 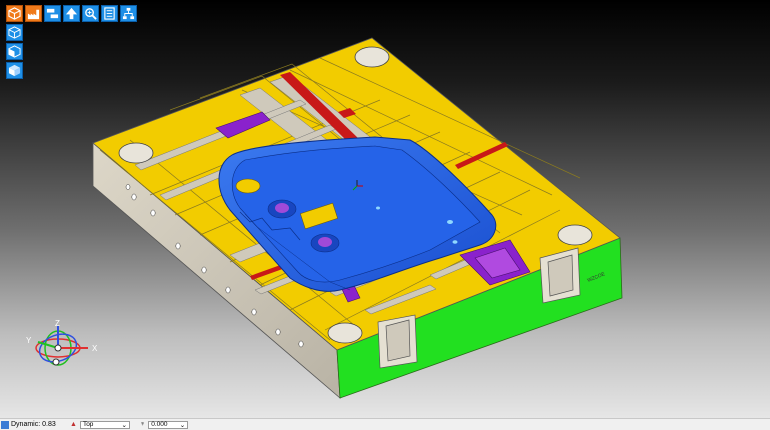 What do you see at coordinates (385, 424) in the screenshot?
I see `status-bar: Dynamic: 0.83 ▲ Top ⌄ ♆ 0.000 ⌄` at bounding box center [385, 424].